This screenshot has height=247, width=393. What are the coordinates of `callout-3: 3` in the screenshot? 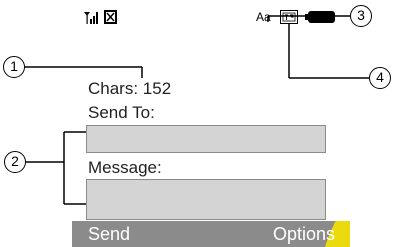 It's located at (361, 16).